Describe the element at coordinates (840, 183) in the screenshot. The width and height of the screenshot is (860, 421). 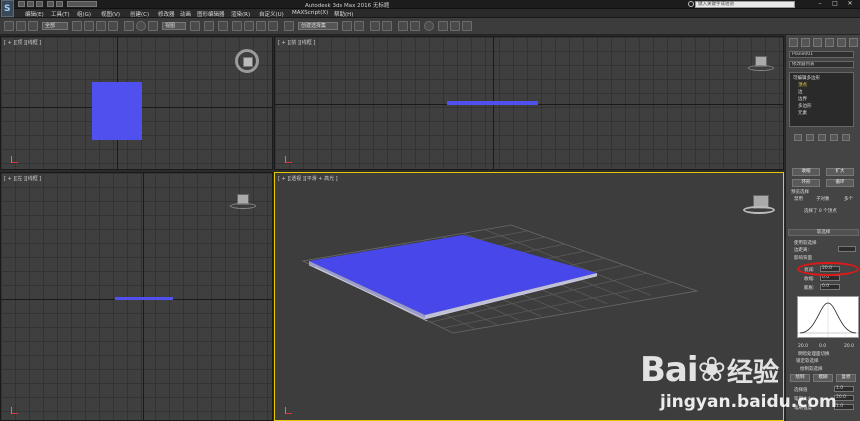
I see `loop-button: 循环` at that location.